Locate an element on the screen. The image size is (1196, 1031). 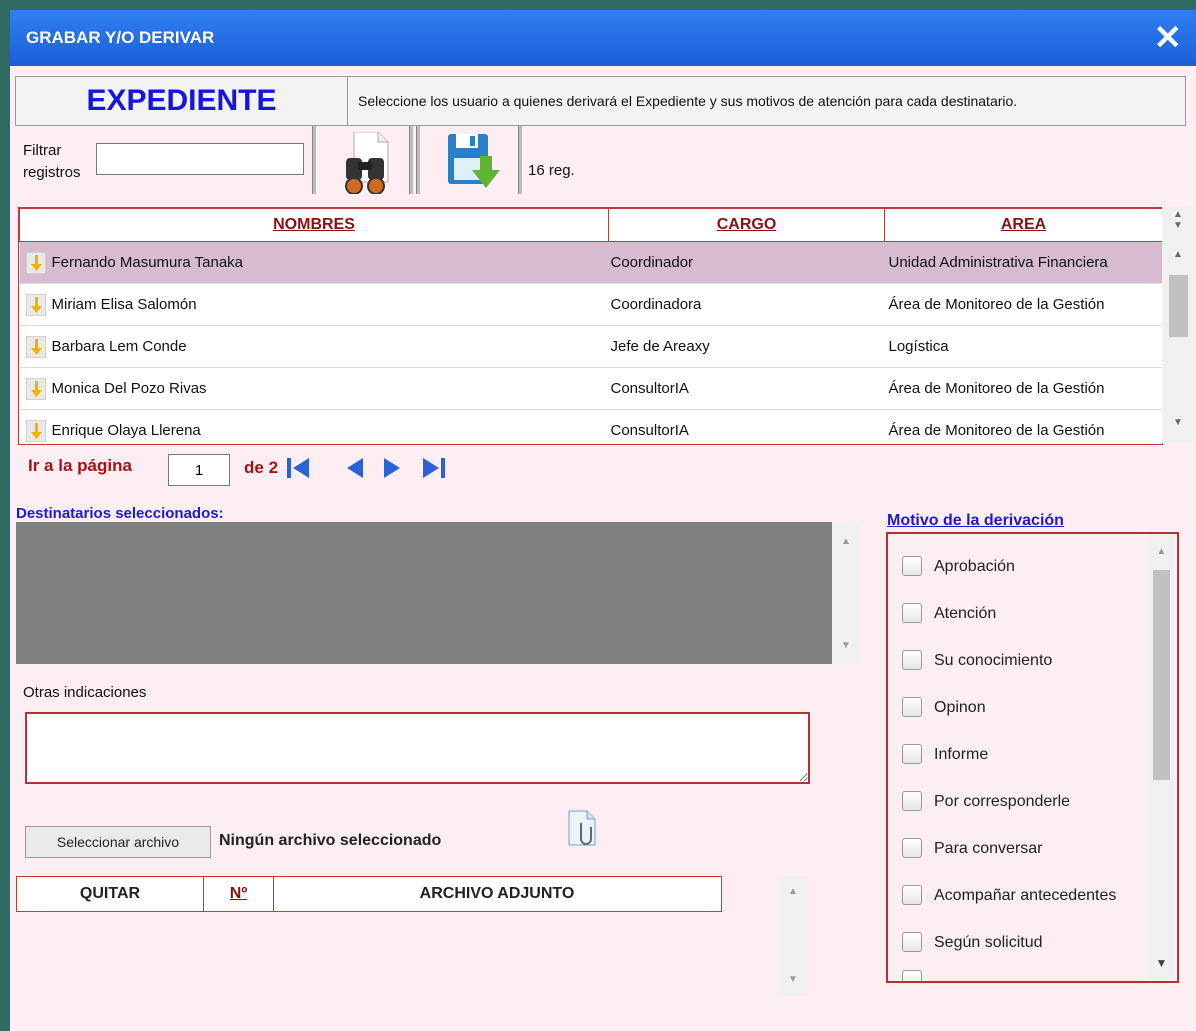
record-count: 16 reg. is located at coordinates (551, 170).